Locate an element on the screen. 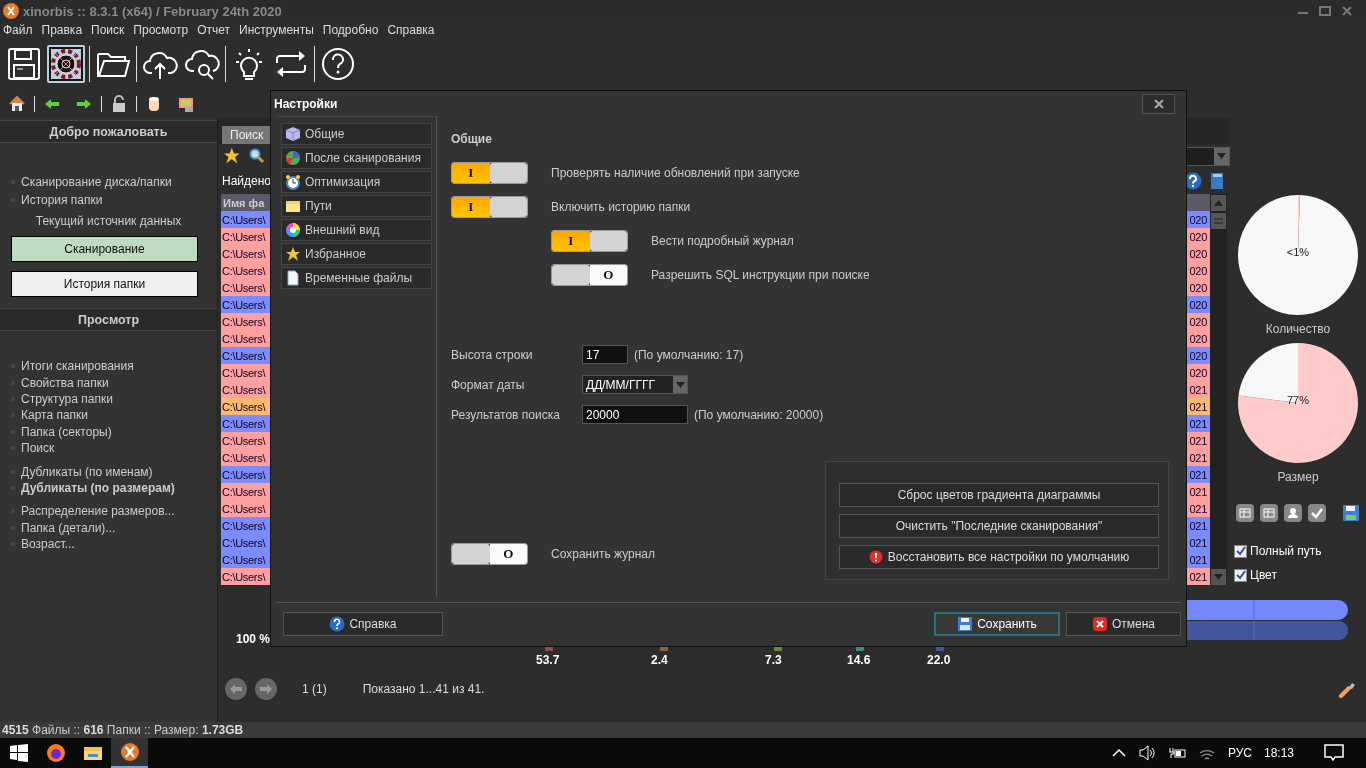 This screenshot has width=1366, height=768. menu-item: Подробно is located at coordinates (350, 30).